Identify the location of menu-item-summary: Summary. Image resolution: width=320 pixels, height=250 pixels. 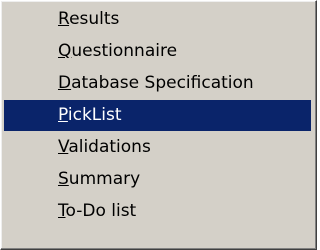
(157, 179).